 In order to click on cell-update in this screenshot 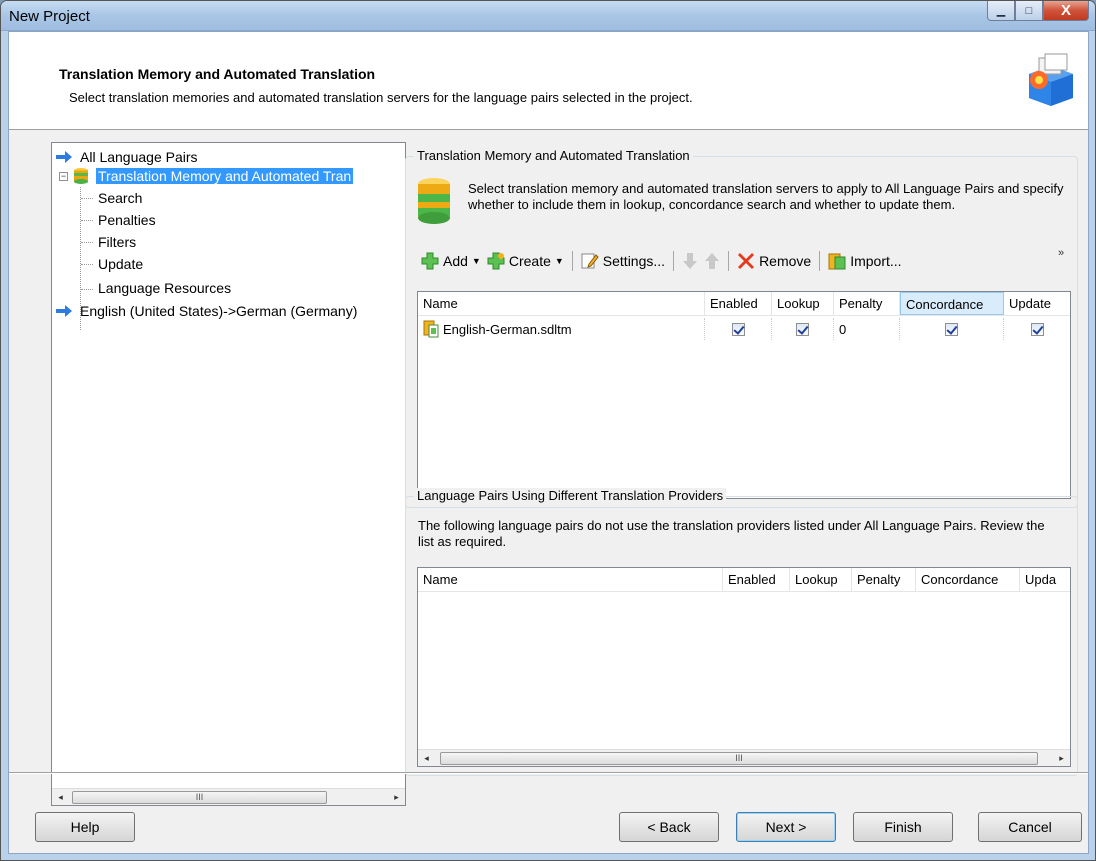, I will do `click(1037, 329)`.